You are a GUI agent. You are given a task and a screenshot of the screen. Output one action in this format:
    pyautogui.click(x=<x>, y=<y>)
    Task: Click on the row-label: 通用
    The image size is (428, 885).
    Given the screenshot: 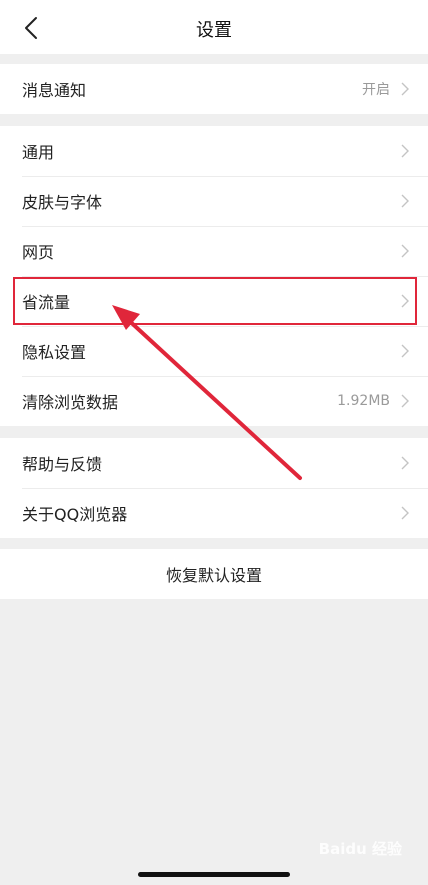 What is the action you would take?
    pyautogui.click(x=38, y=152)
    